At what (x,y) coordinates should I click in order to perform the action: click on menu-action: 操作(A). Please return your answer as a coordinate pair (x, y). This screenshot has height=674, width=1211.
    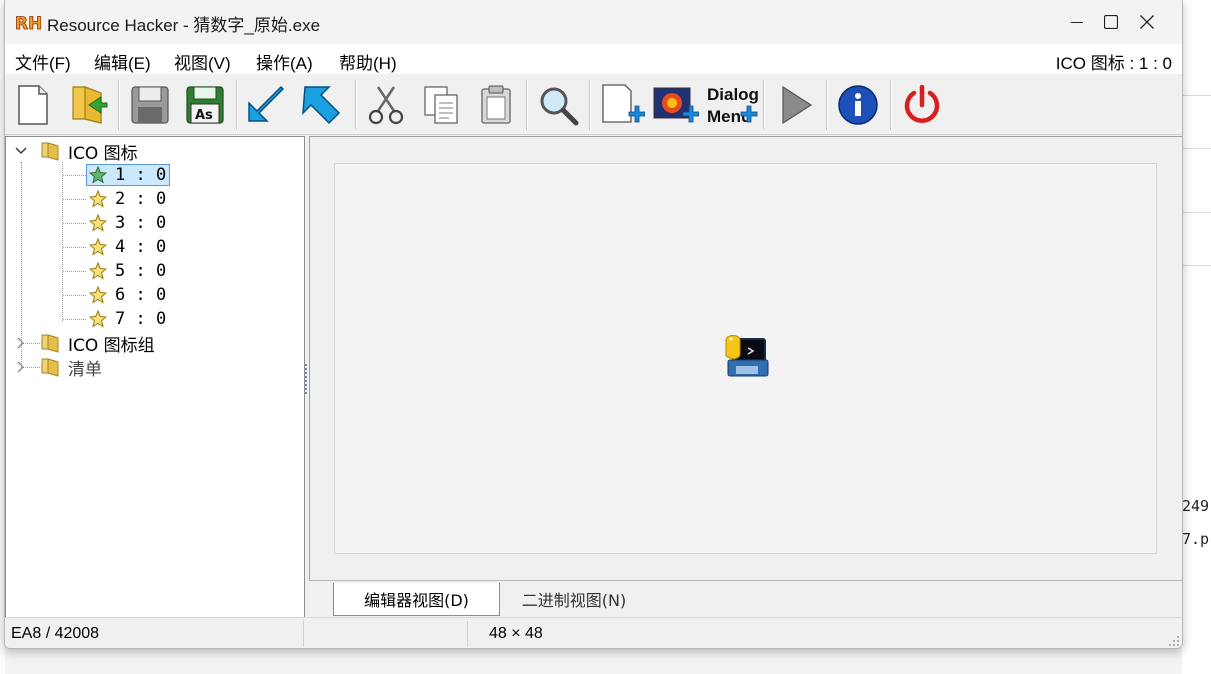
    Looking at the image, I should click on (284, 61).